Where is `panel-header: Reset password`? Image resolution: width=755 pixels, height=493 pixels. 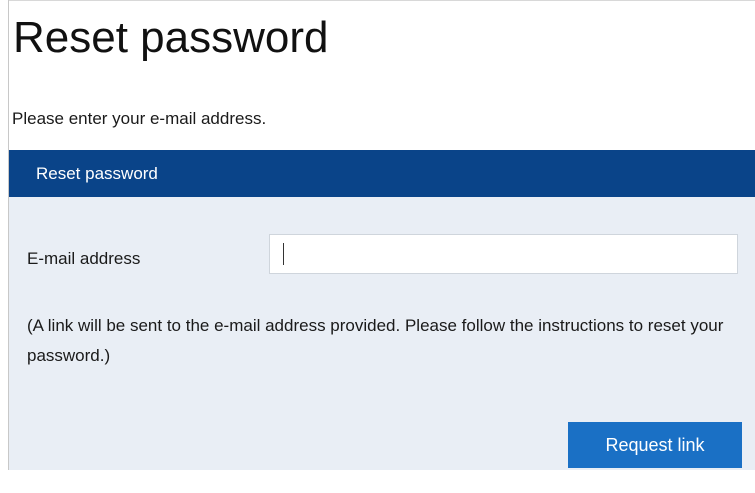
panel-header: Reset password is located at coordinates (382, 173).